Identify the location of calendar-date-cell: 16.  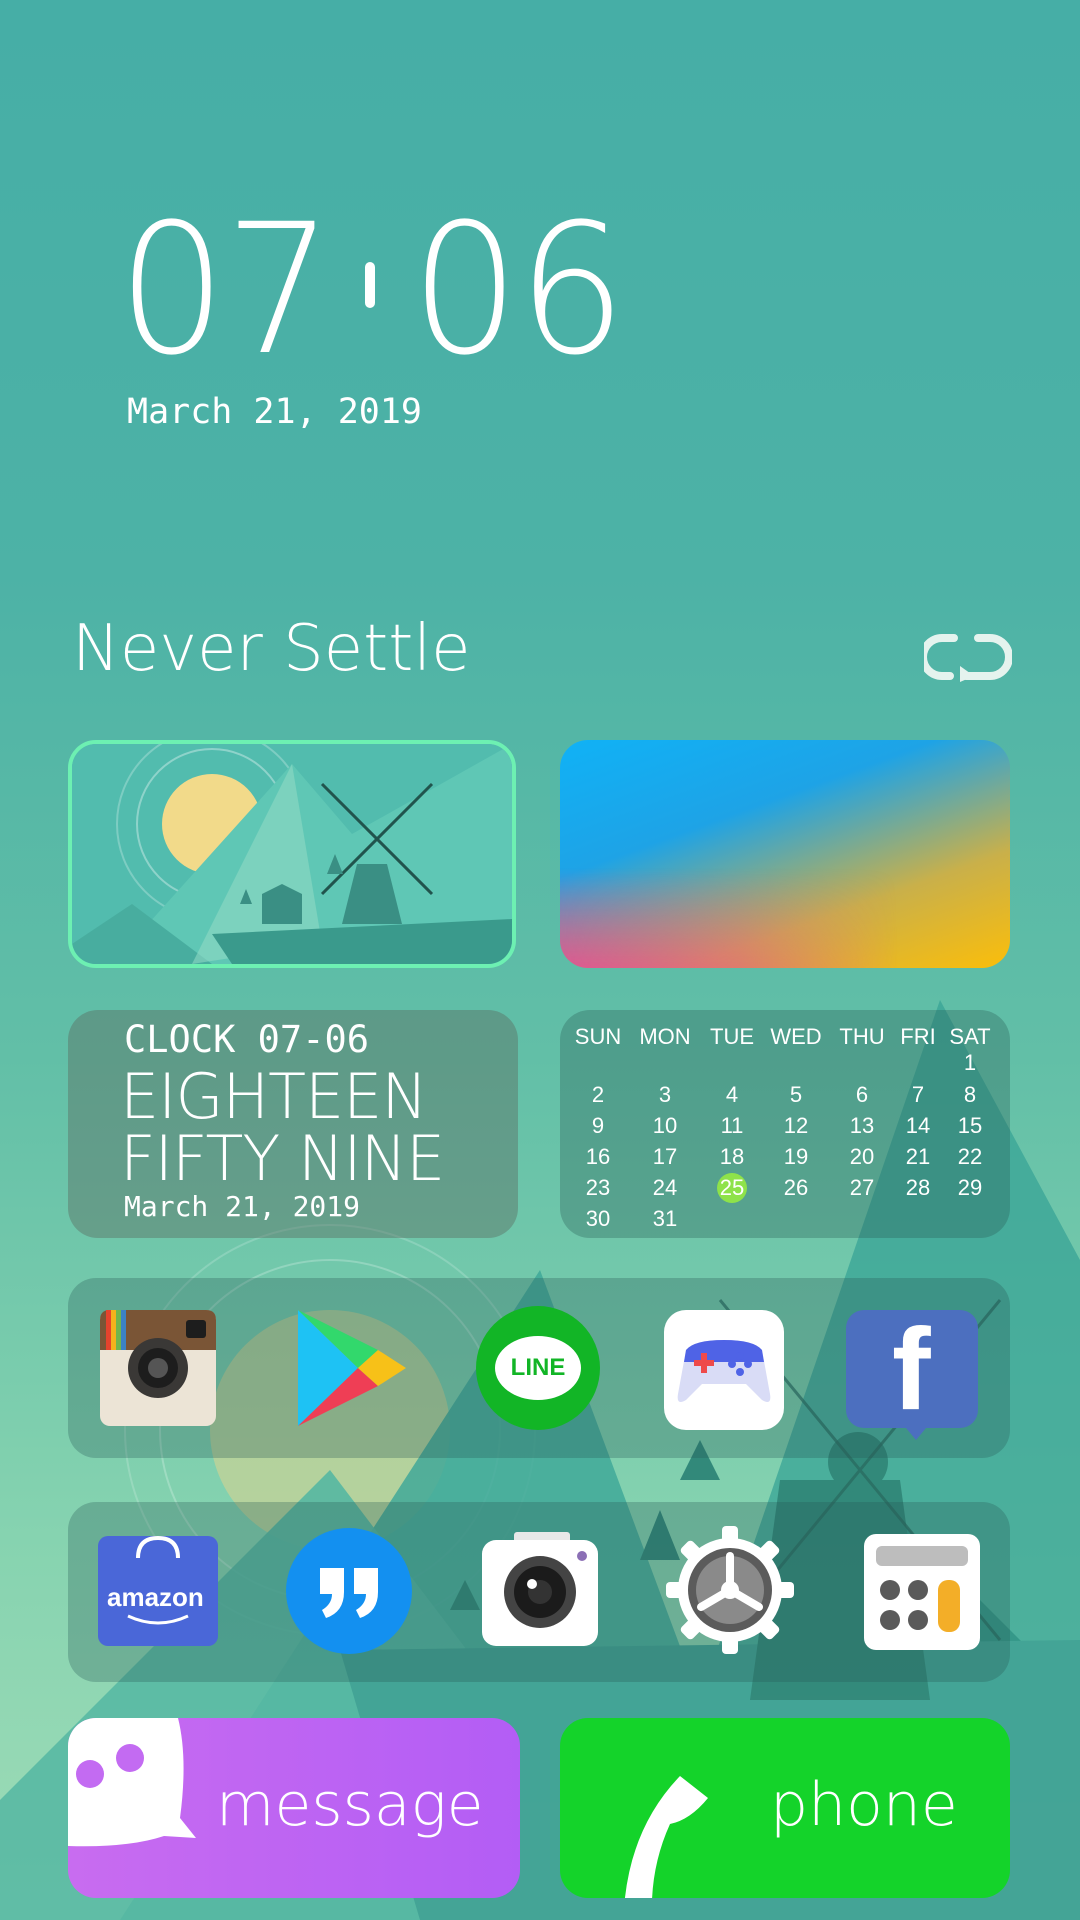
(598, 1157).